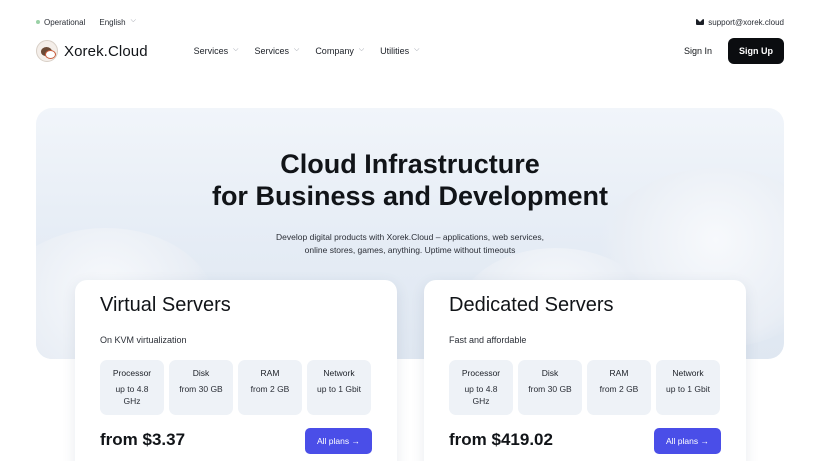  I want to click on status-indicator: Operational, so click(60, 22).